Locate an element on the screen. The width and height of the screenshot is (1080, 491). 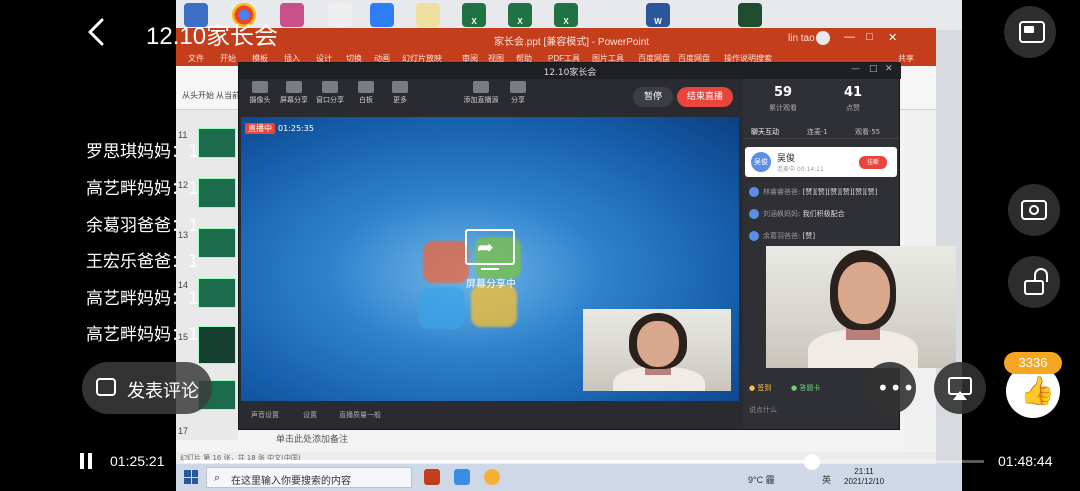
danmaku-comment: 高艺畔妈妈：1 is located at coordinates (142, 186).